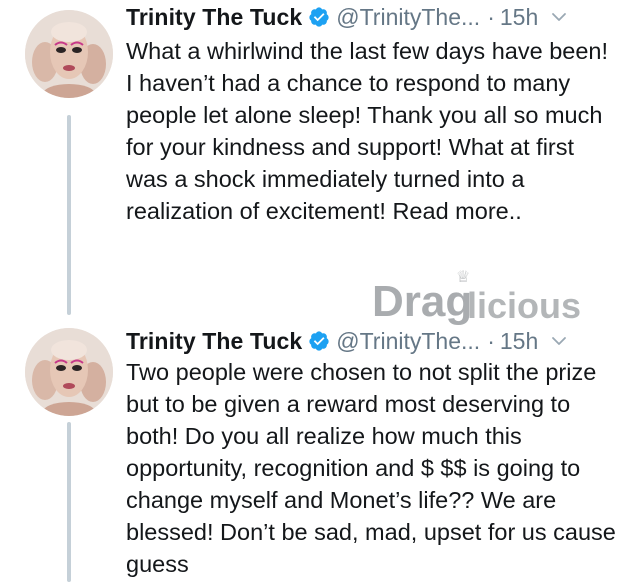  What do you see at coordinates (492, 295) in the screenshot?
I see `watermark-logo: Drag licious ♕` at bounding box center [492, 295].